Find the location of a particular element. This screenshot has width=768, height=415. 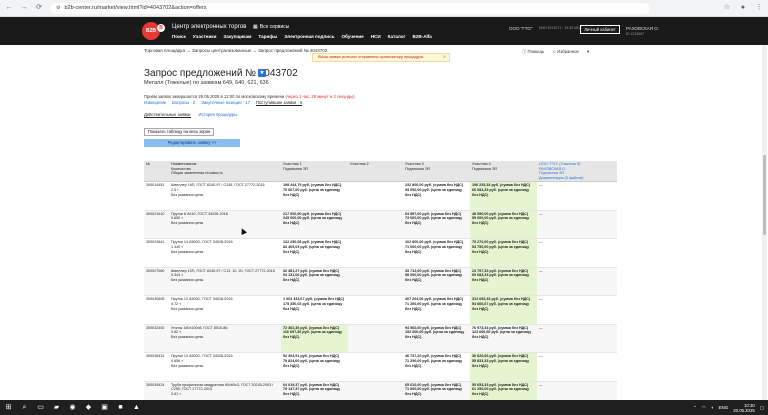

row-number: 300021610 is located at coordinates (156, 225).